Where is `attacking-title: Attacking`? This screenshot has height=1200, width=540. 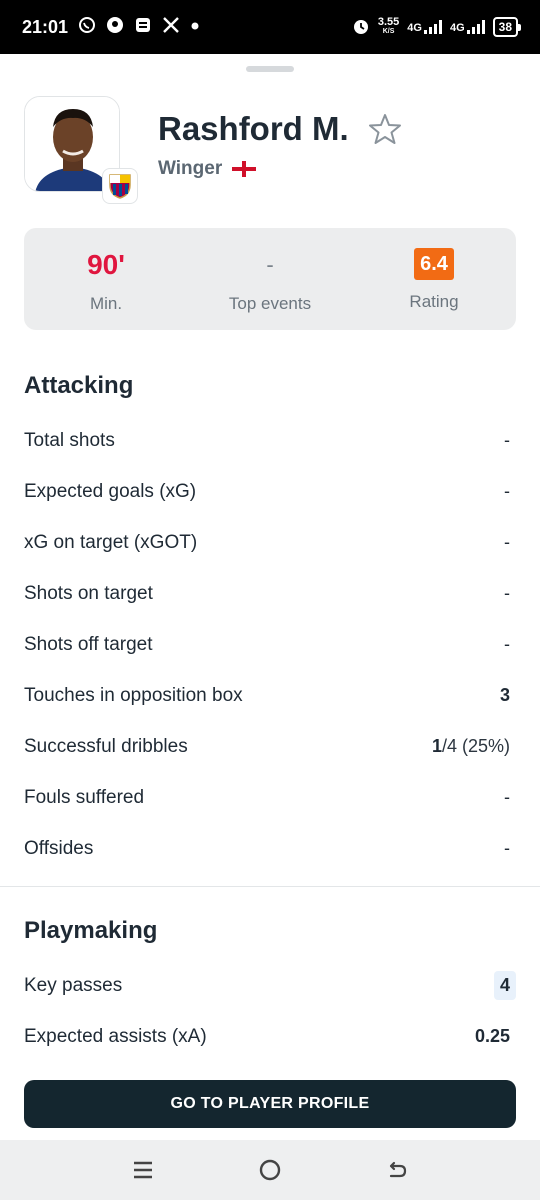
attacking-title: Attacking is located at coordinates (79, 385).